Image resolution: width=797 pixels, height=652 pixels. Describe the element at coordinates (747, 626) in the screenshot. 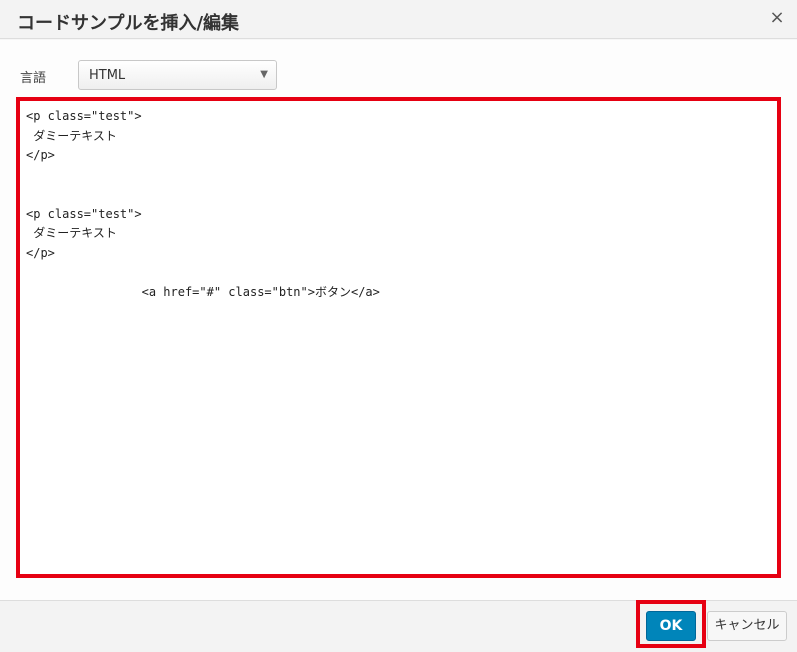

I see `cancel-button: キャンセル` at that location.